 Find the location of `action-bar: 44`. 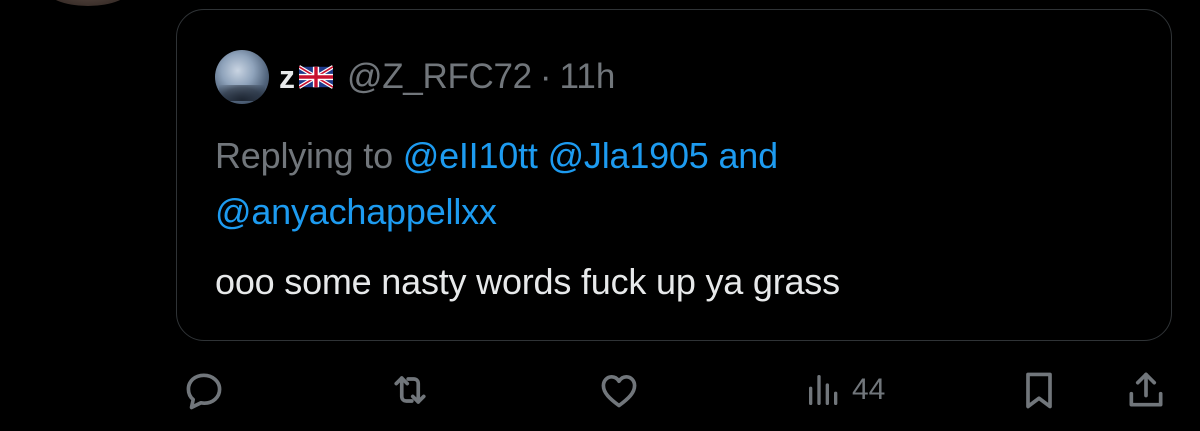

action-bar: 44 is located at coordinates (600, 390).